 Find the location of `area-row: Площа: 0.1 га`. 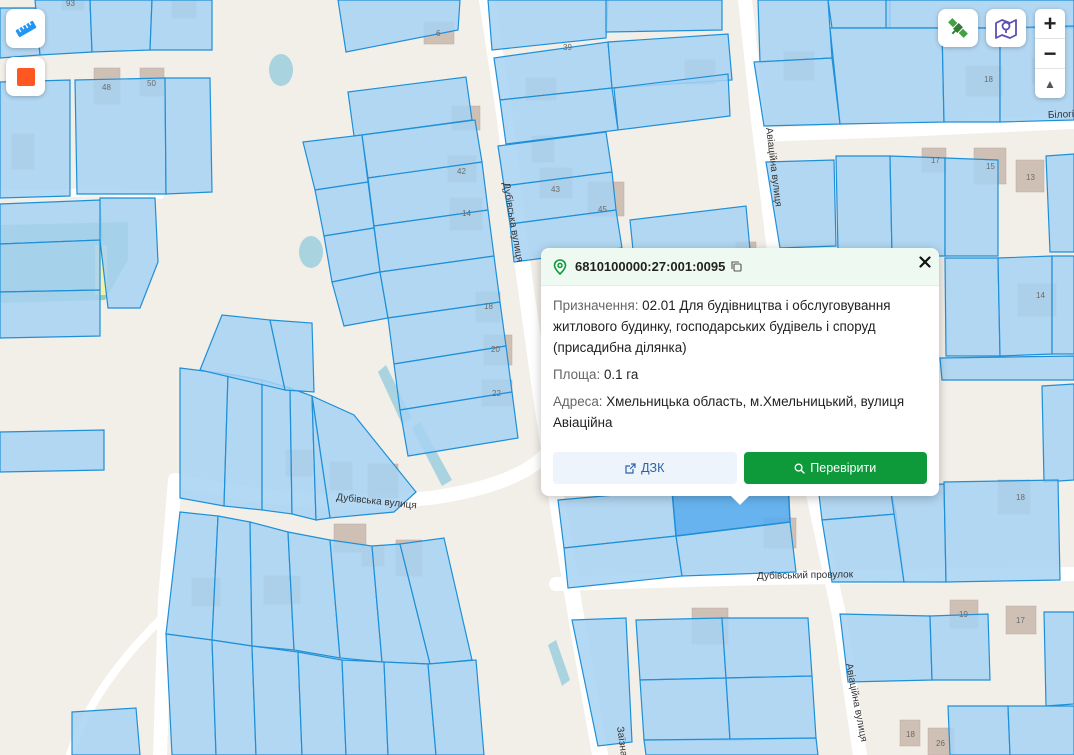

area-row: Площа: 0.1 га is located at coordinates (740, 374).